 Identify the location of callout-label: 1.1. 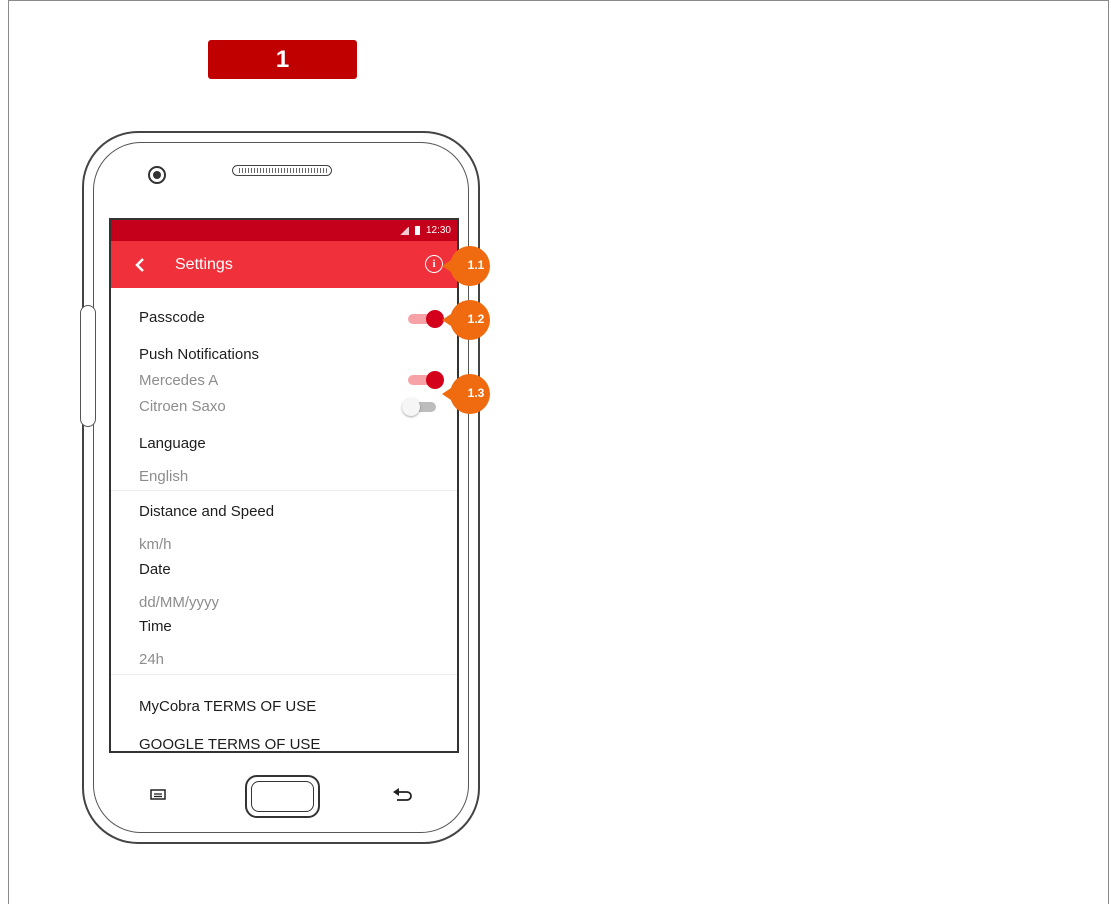
(476, 265).